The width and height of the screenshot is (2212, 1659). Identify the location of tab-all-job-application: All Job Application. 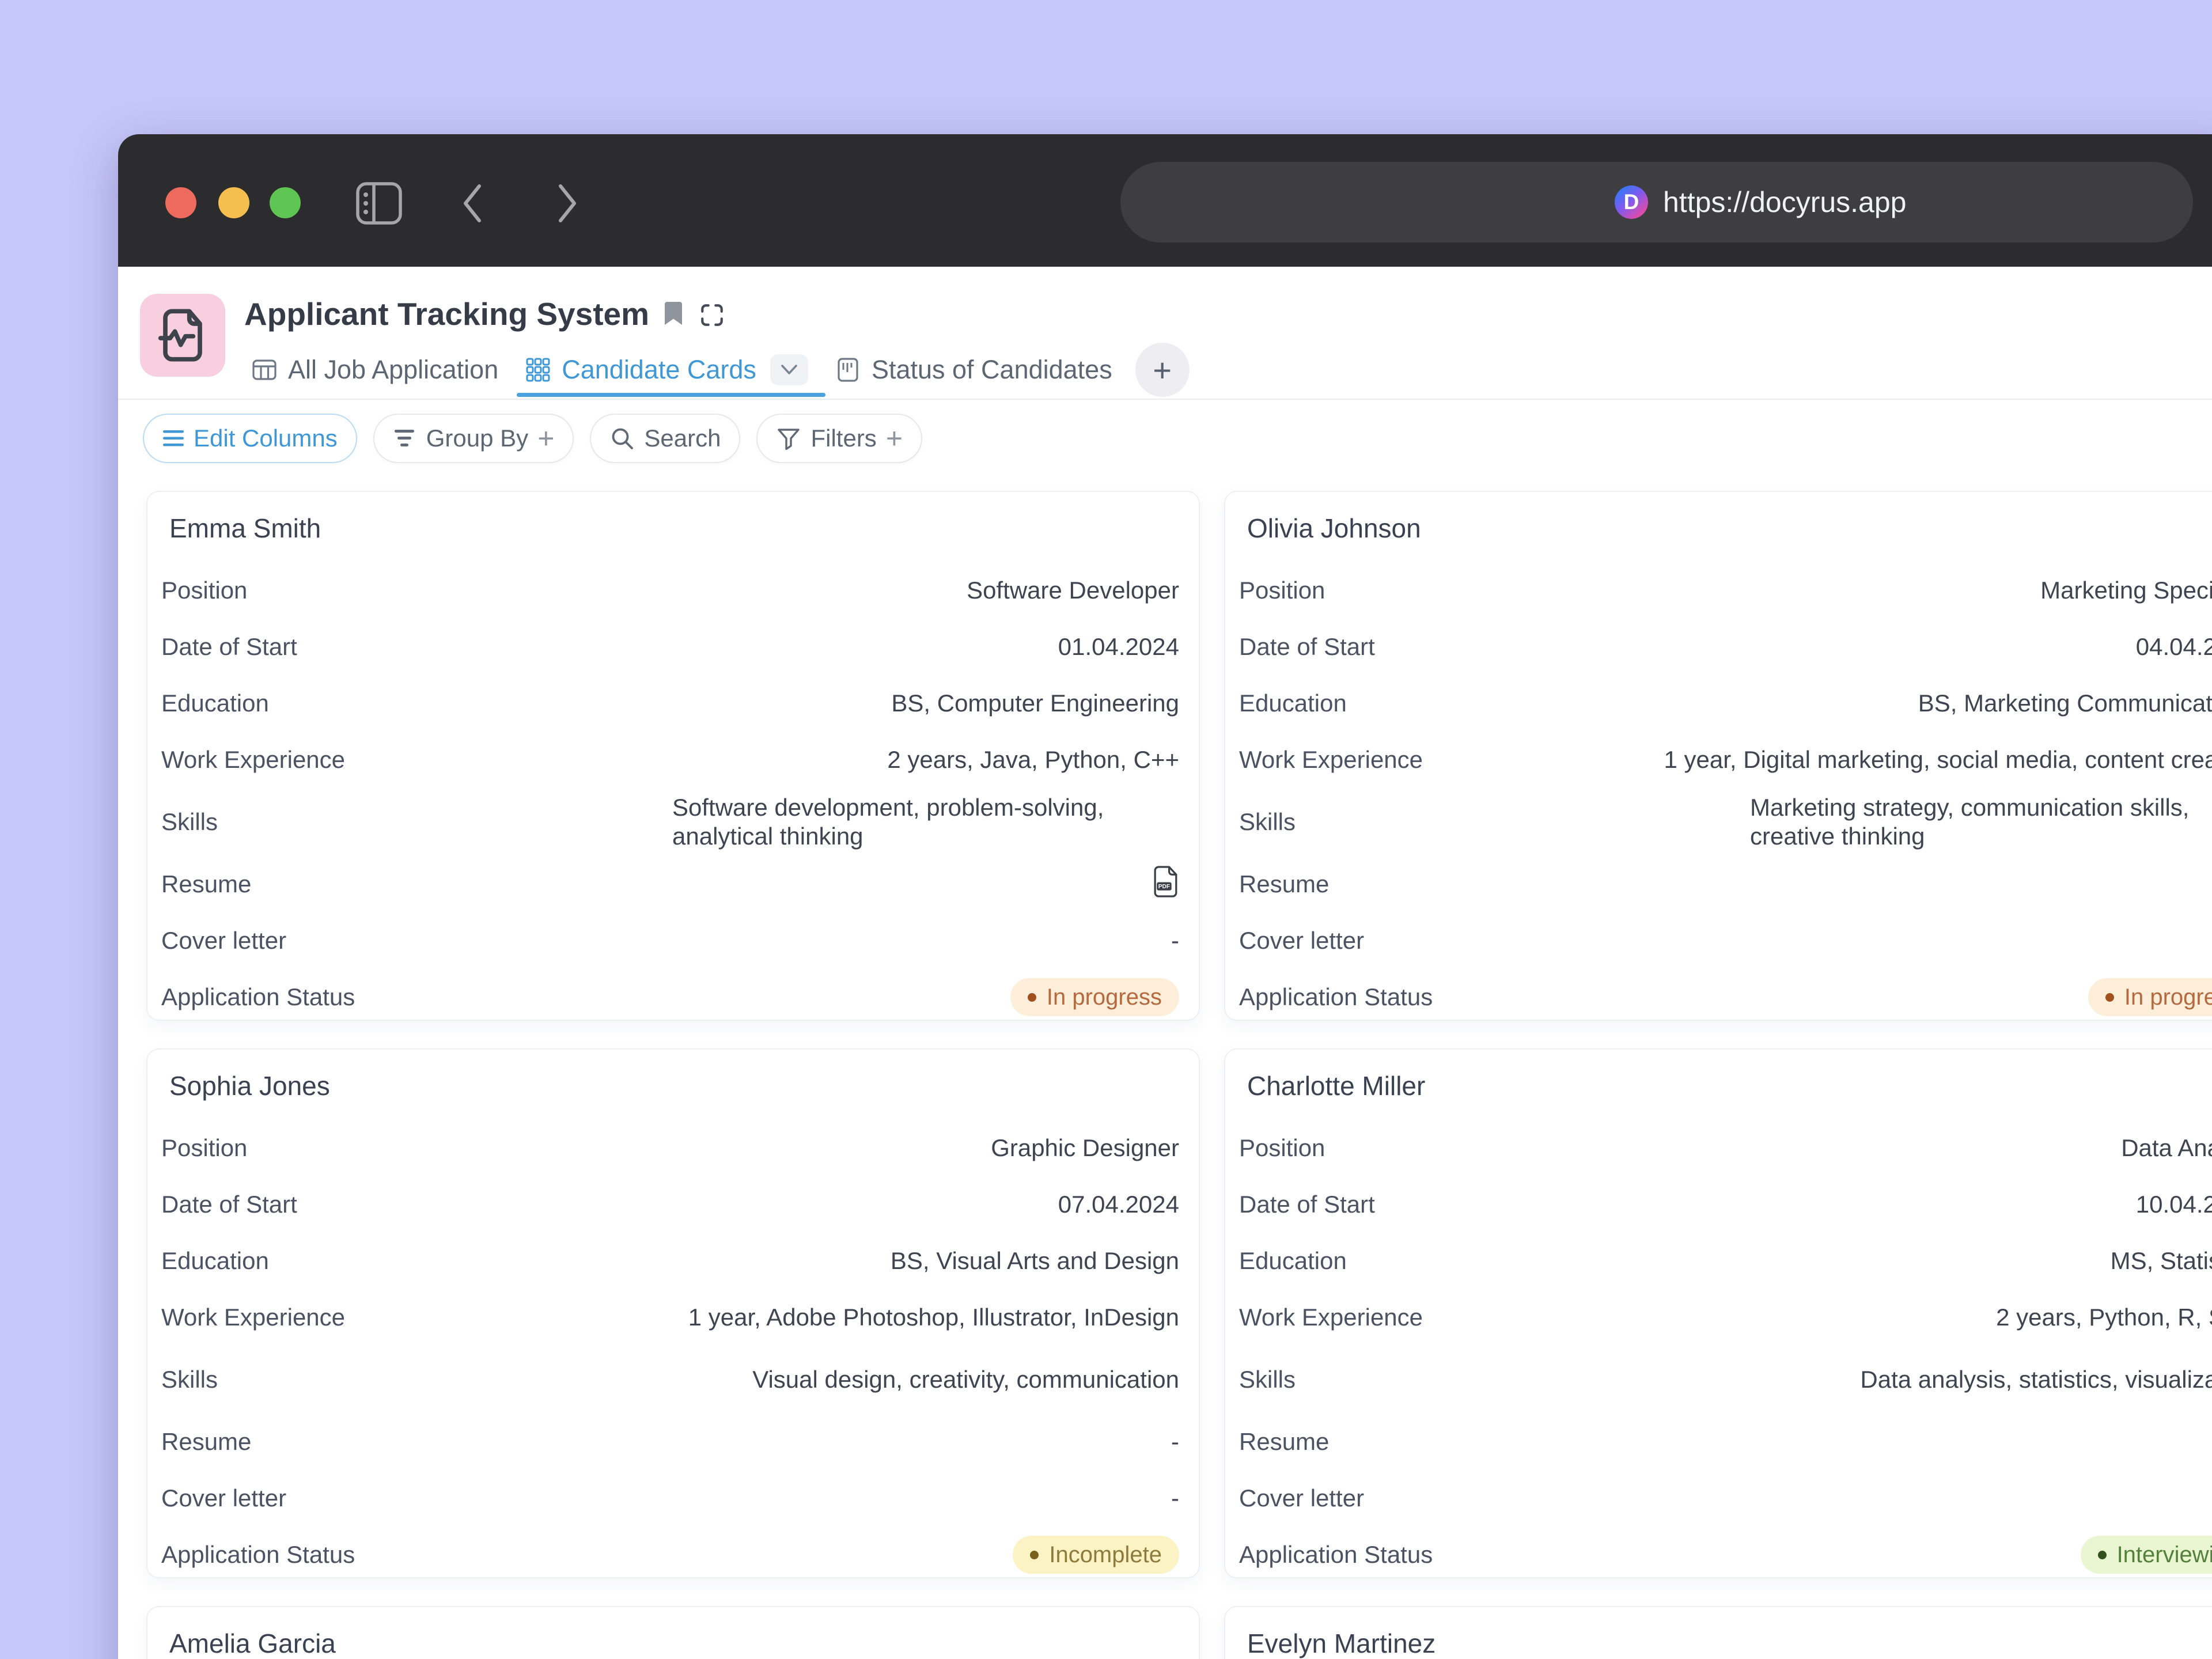
(374, 370).